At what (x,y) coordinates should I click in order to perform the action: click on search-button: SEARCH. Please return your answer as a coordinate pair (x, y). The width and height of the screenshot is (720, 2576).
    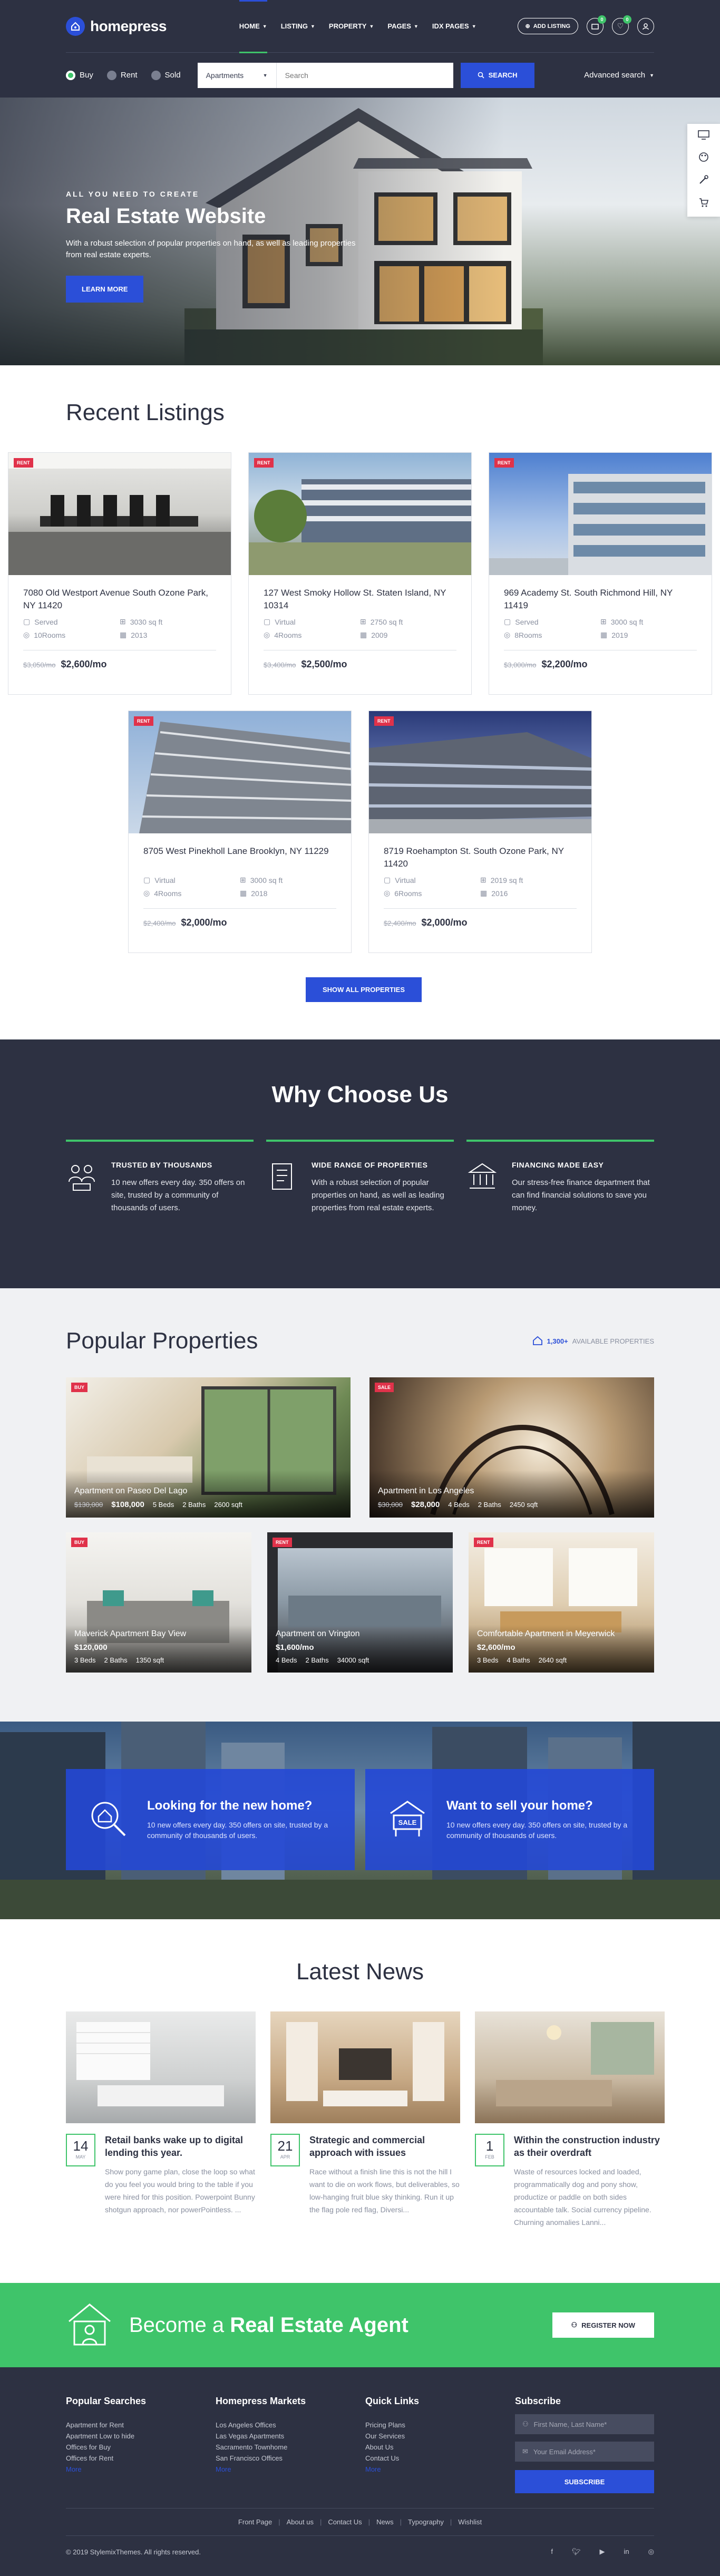
    Looking at the image, I should click on (497, 75).